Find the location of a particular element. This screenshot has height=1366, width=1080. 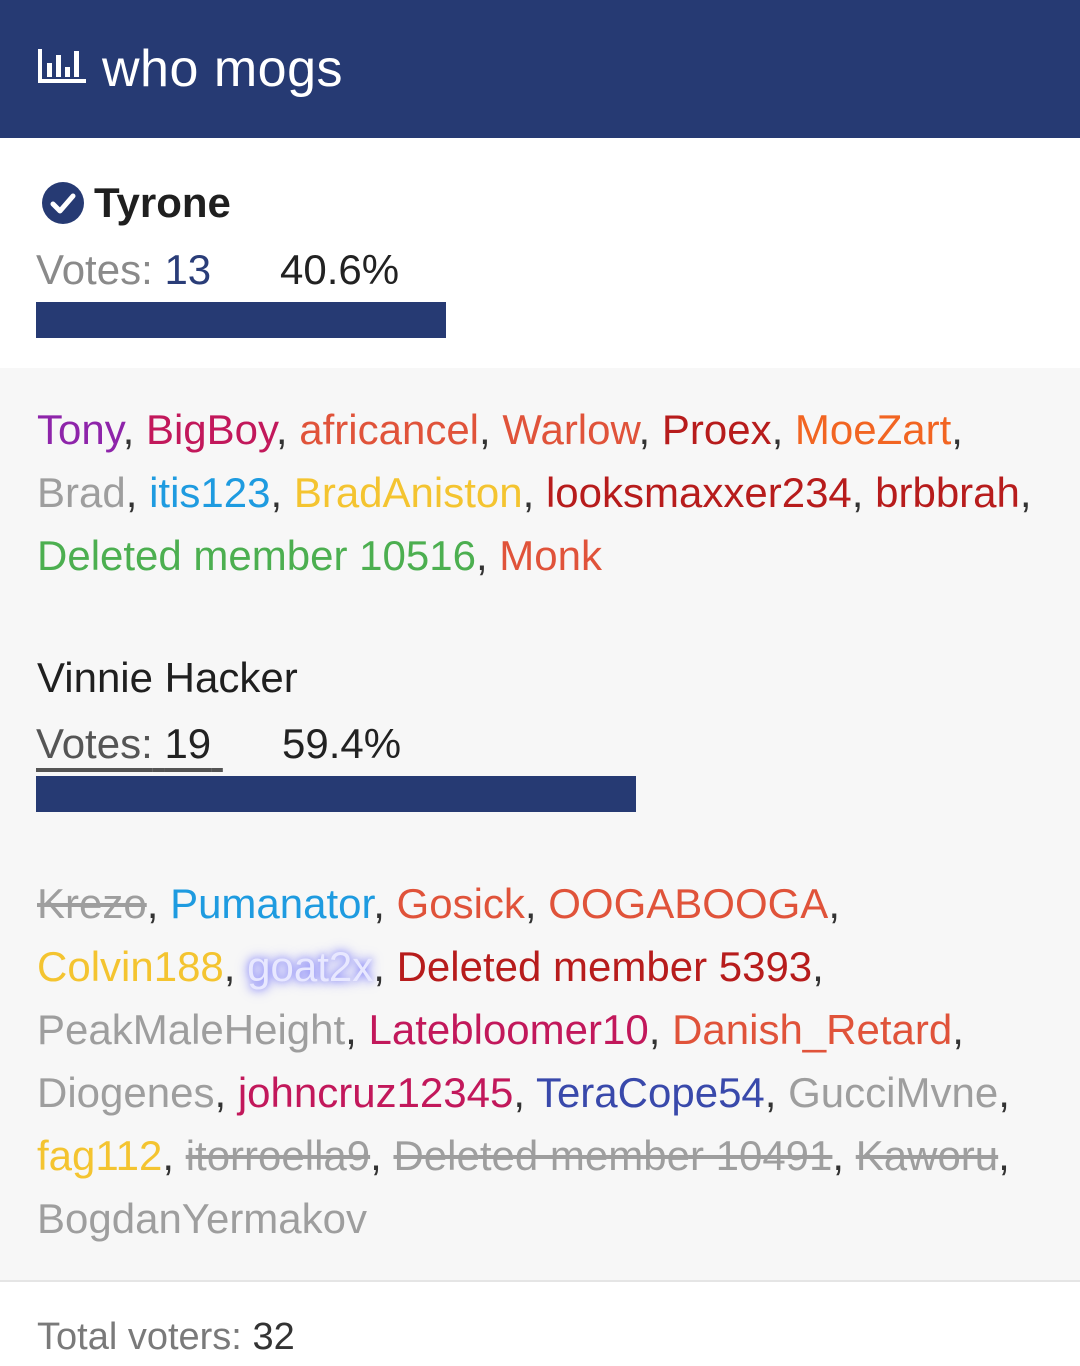

voter-name: Monk is located at coordinates (550, 555).